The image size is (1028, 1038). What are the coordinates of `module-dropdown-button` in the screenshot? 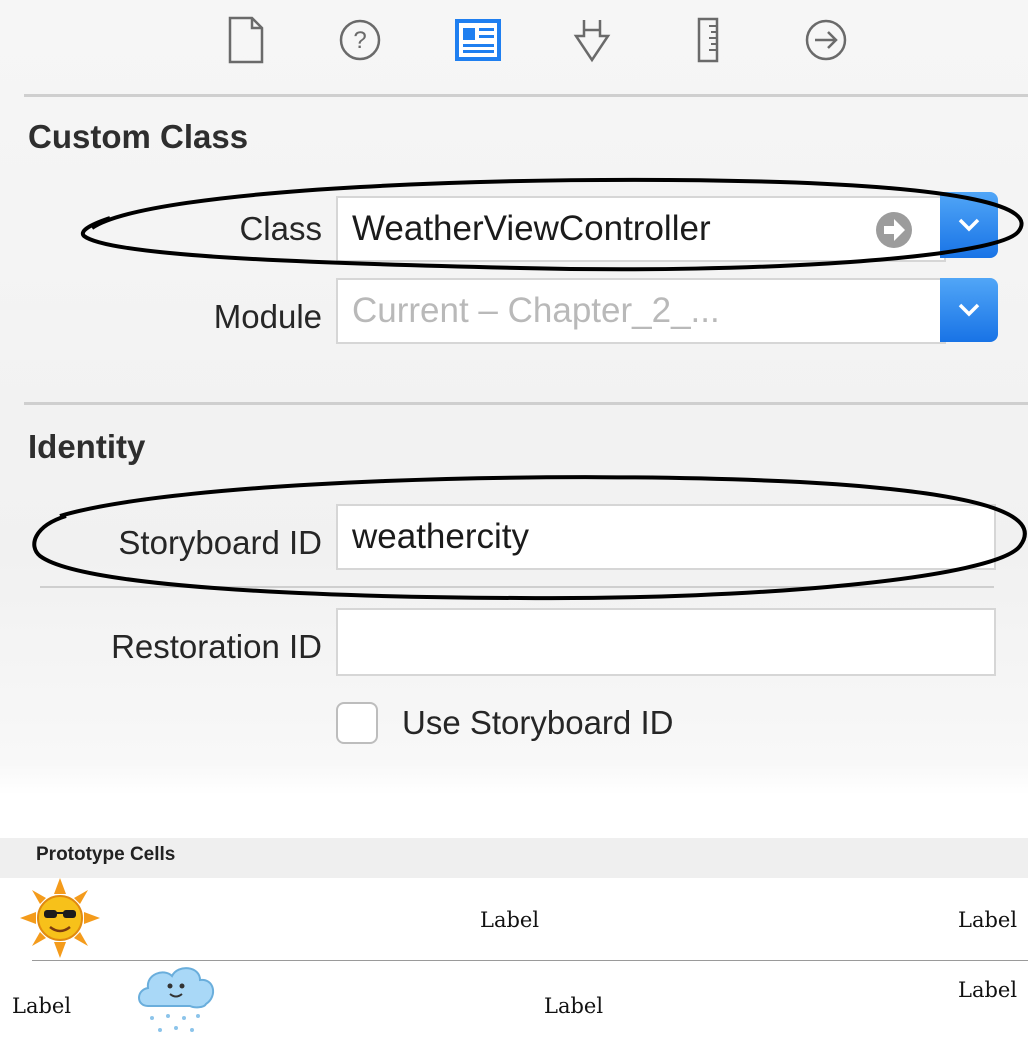 It's located at (969, 310).